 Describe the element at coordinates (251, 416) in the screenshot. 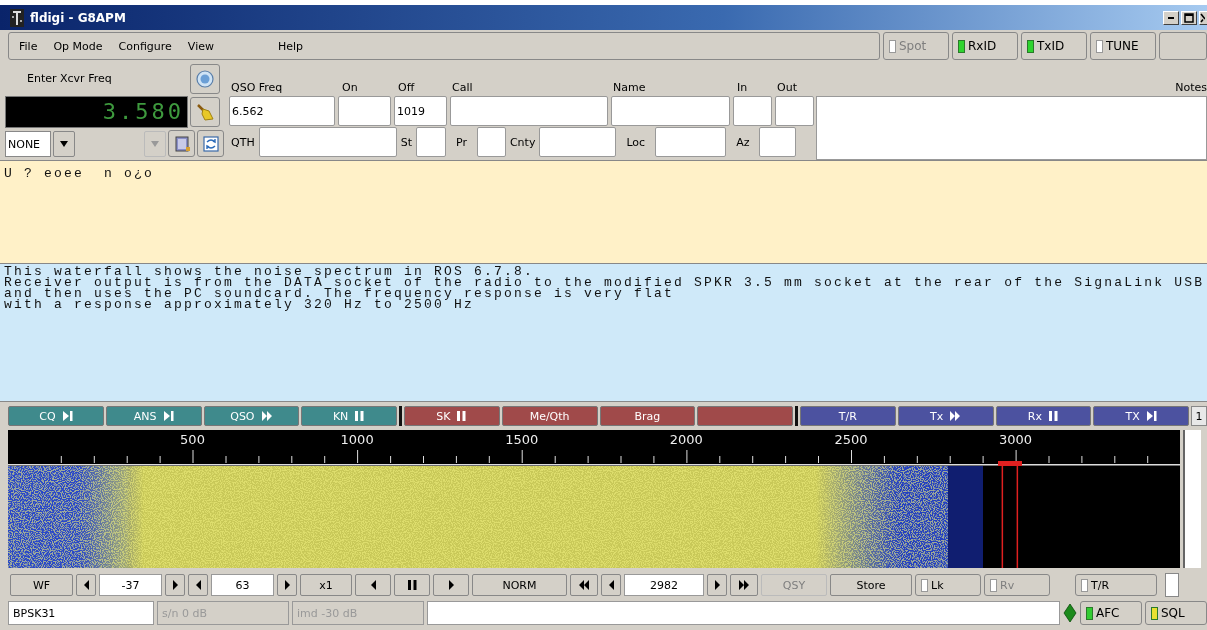

I see `macro-button: QSO` at that location.